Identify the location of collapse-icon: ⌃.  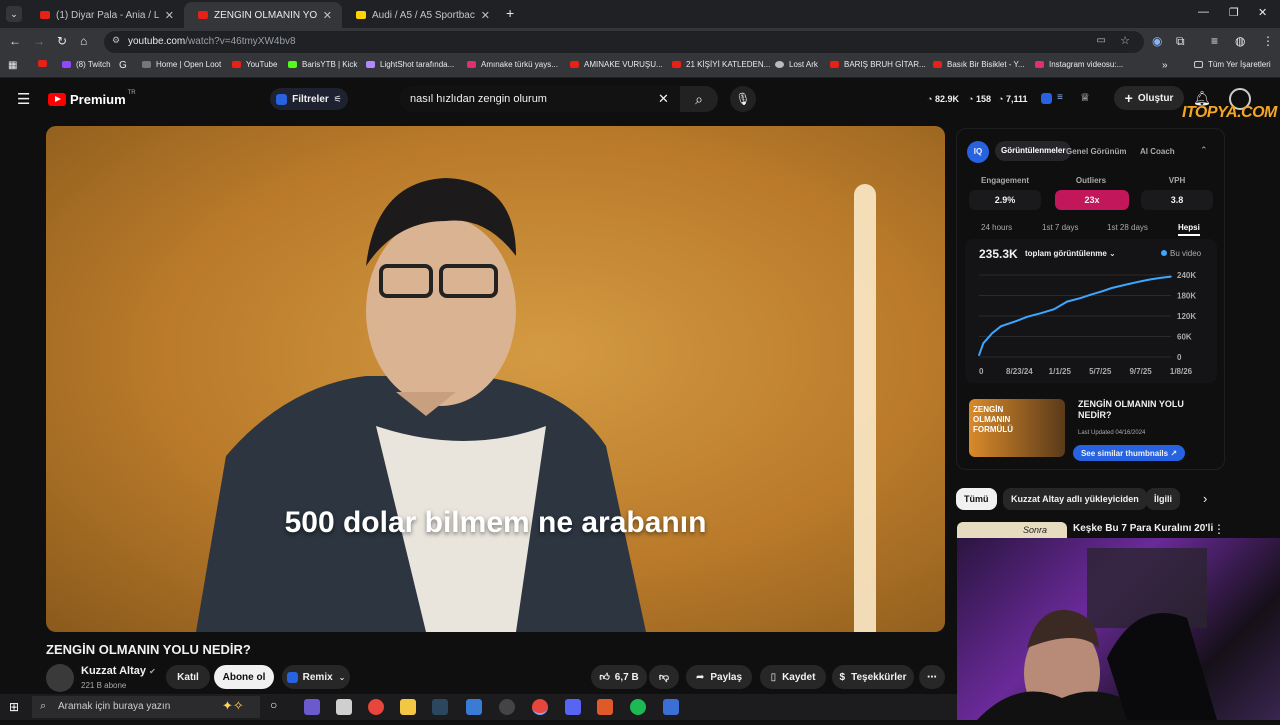
(1204, 150).